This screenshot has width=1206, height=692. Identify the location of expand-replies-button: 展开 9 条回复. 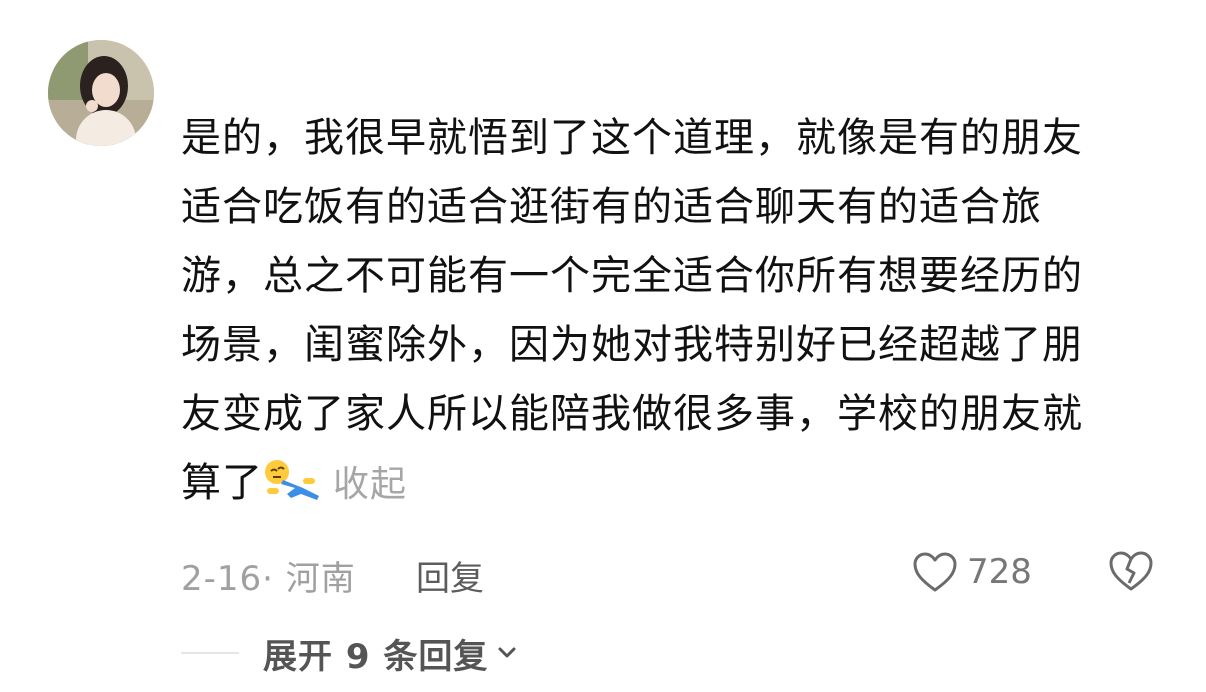
(391, 653).